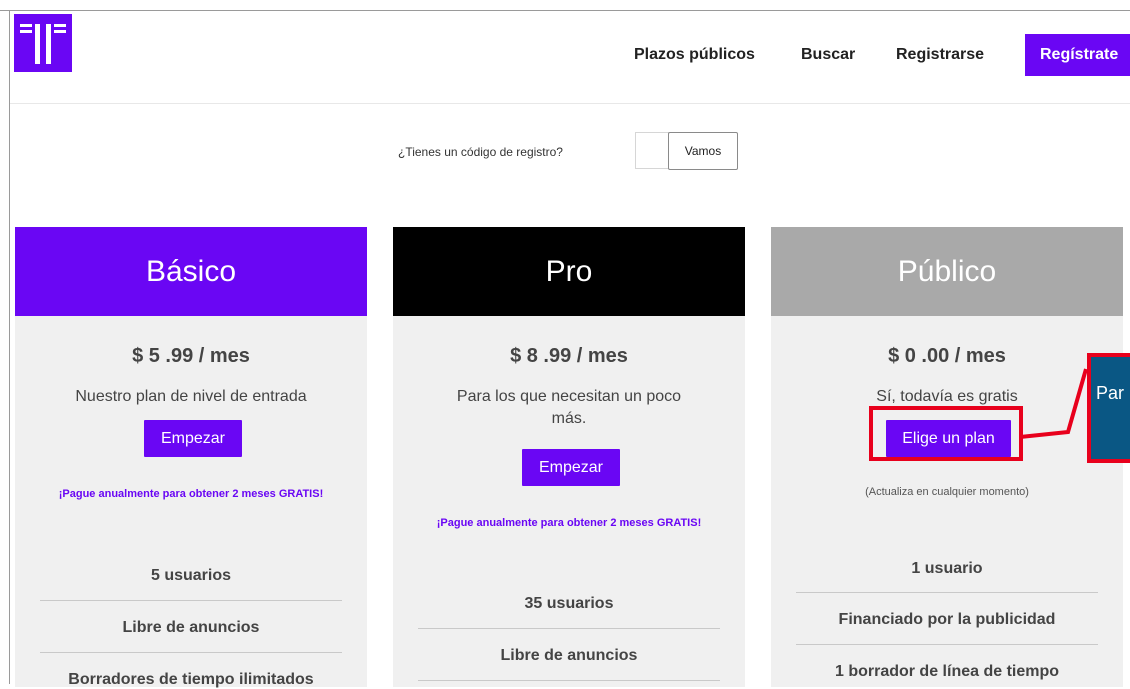 Image resolution: width=1130 pixels, height=689 pixels. Describe the element at coordinates (946, 433) in the screenshot. I see `choose-plan-highlight` at that location.